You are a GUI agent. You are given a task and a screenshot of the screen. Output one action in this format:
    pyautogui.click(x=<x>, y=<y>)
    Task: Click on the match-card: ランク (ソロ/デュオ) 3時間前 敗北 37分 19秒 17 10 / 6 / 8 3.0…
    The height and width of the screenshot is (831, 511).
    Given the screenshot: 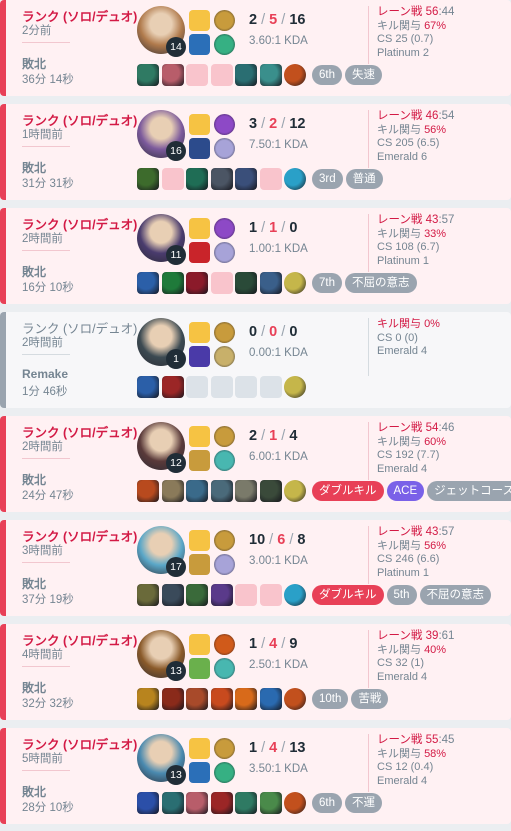 What is the action you would take?
    pyautogui.click(x=255, y=568)
    